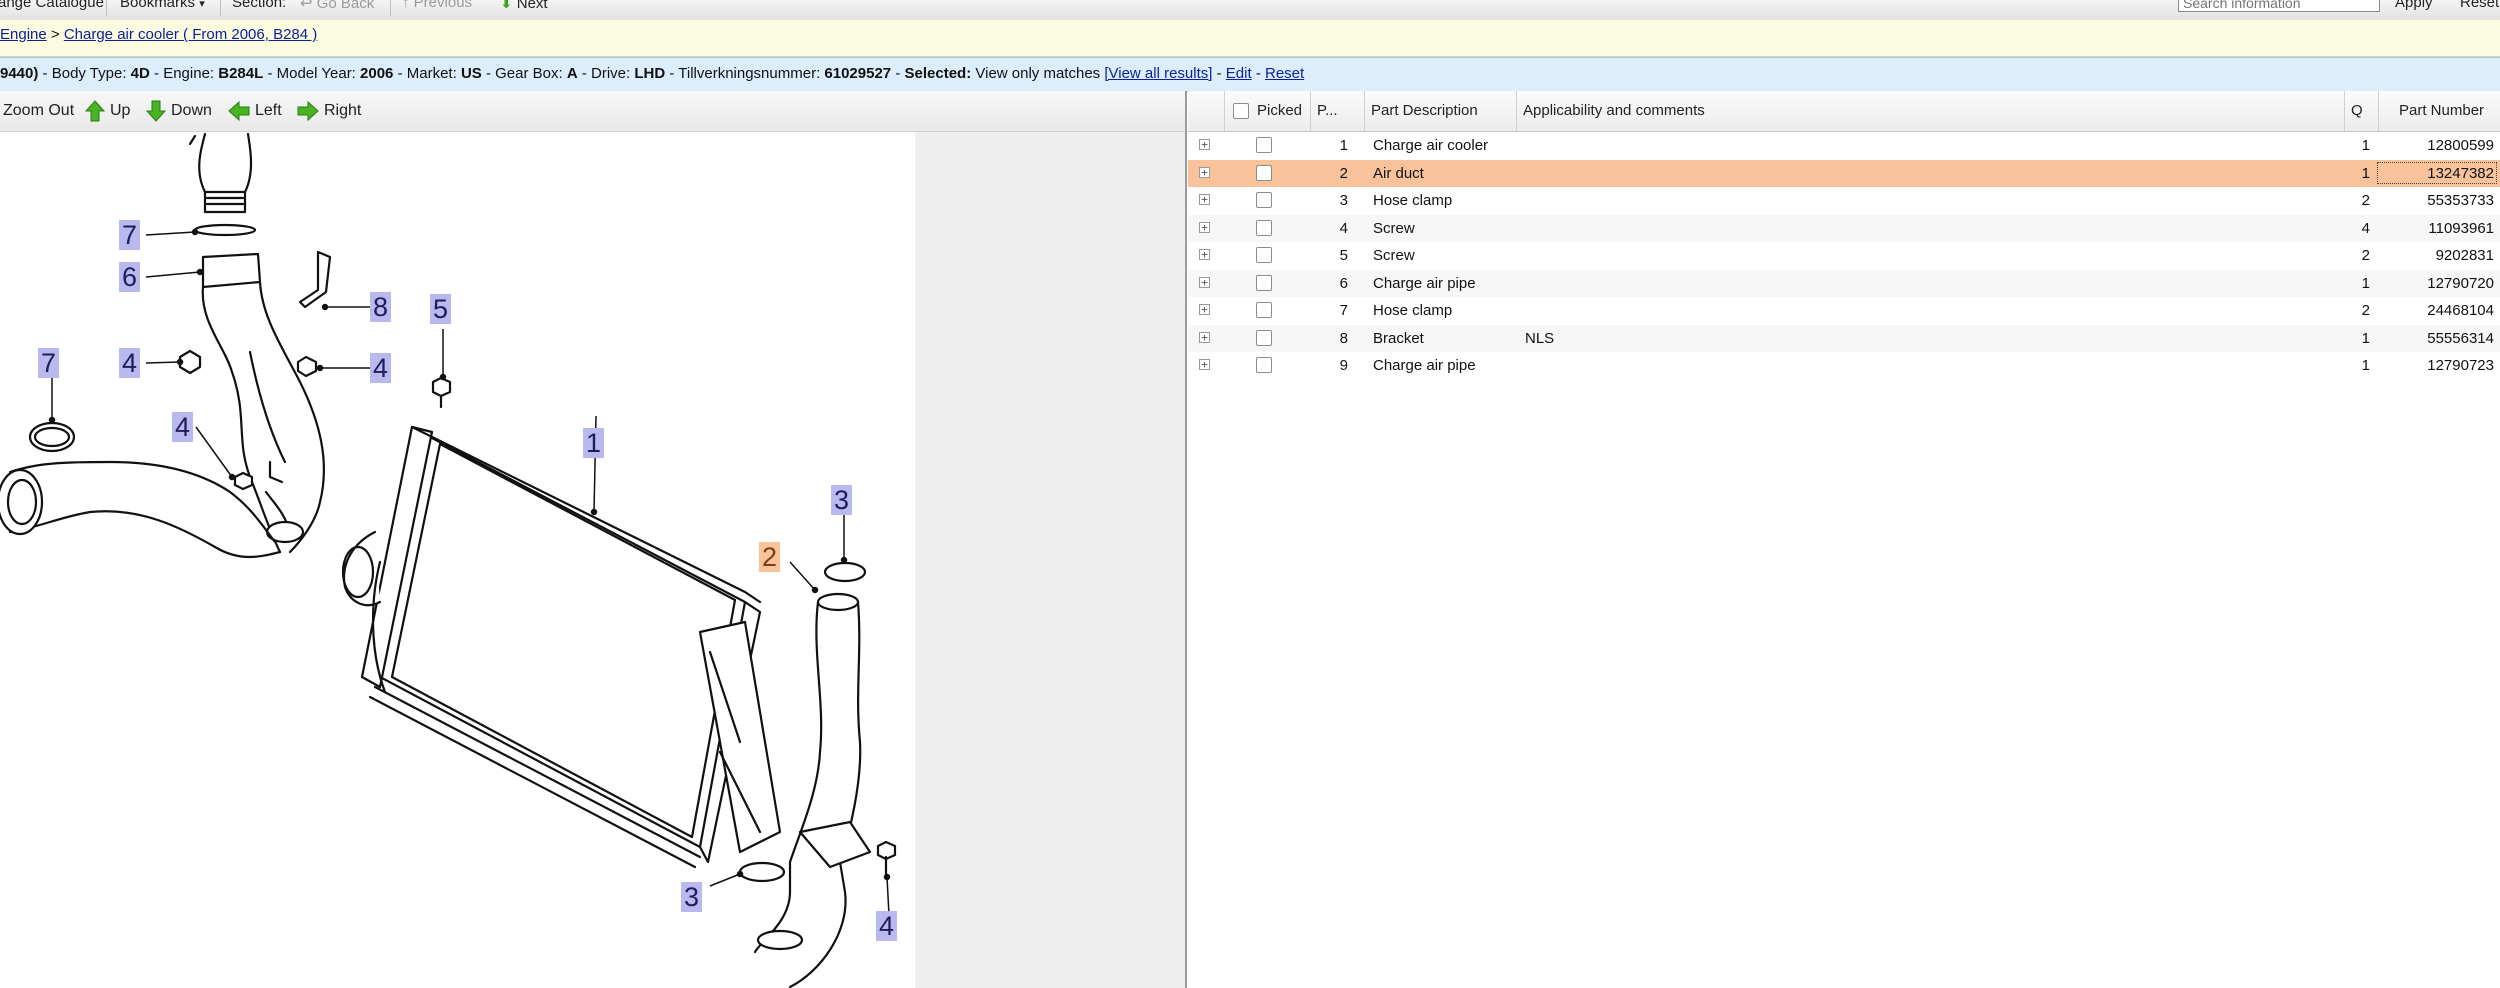 The height and width of the screenshot is (988, 2500). Describe the element at coordinates (52, 5) in the screenshot. I see `catalogue-menu: ange Catalogue` at that location.